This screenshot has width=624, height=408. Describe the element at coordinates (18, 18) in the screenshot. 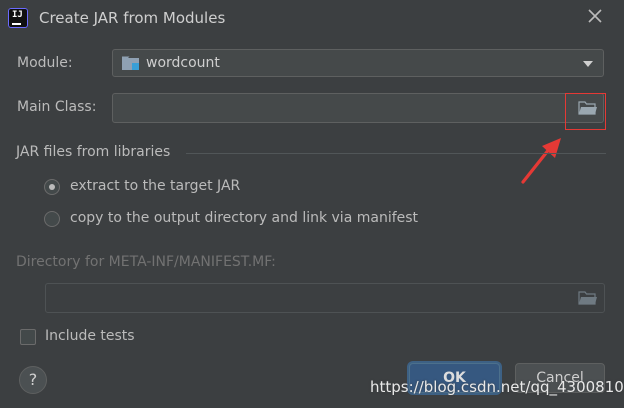

I see `app-logo-icon: IJ` at that location.